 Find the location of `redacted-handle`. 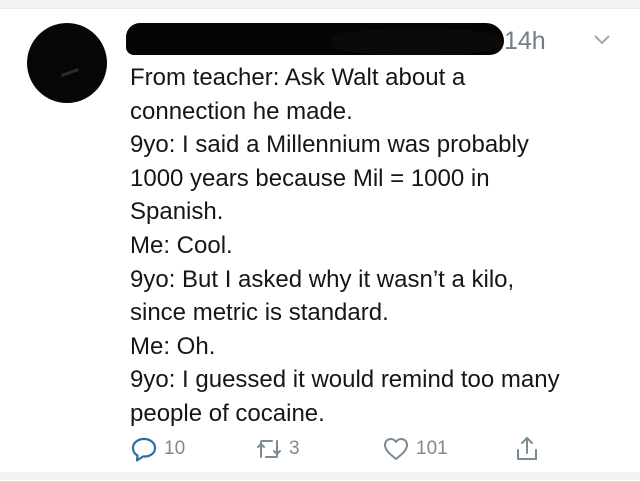

redacted-handle is located at coordinates (417, 42).